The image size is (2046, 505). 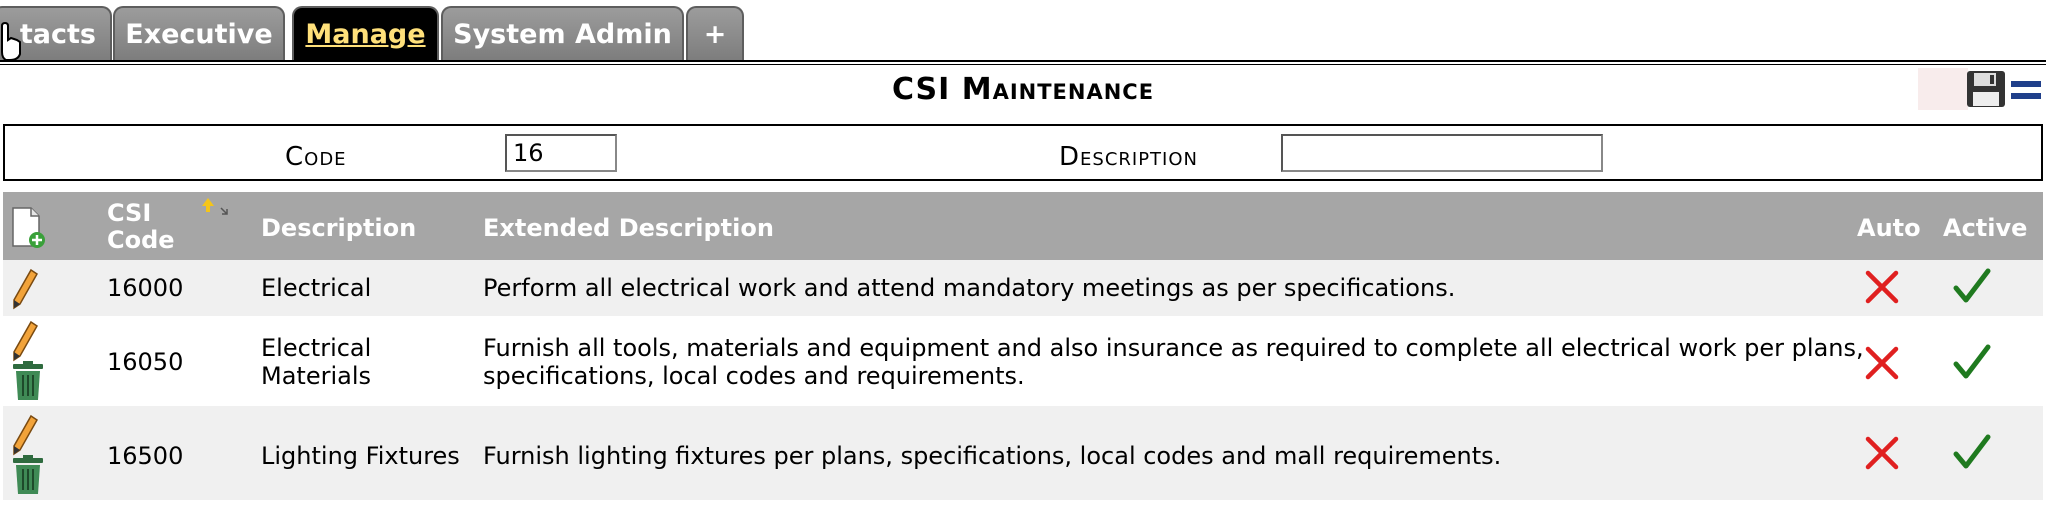 What do you see at coordinates (1023, 31) in the screenshot?
I see `tab-bar: tacts Executive Manage System Admin +` at bounding box center [1023, 31].